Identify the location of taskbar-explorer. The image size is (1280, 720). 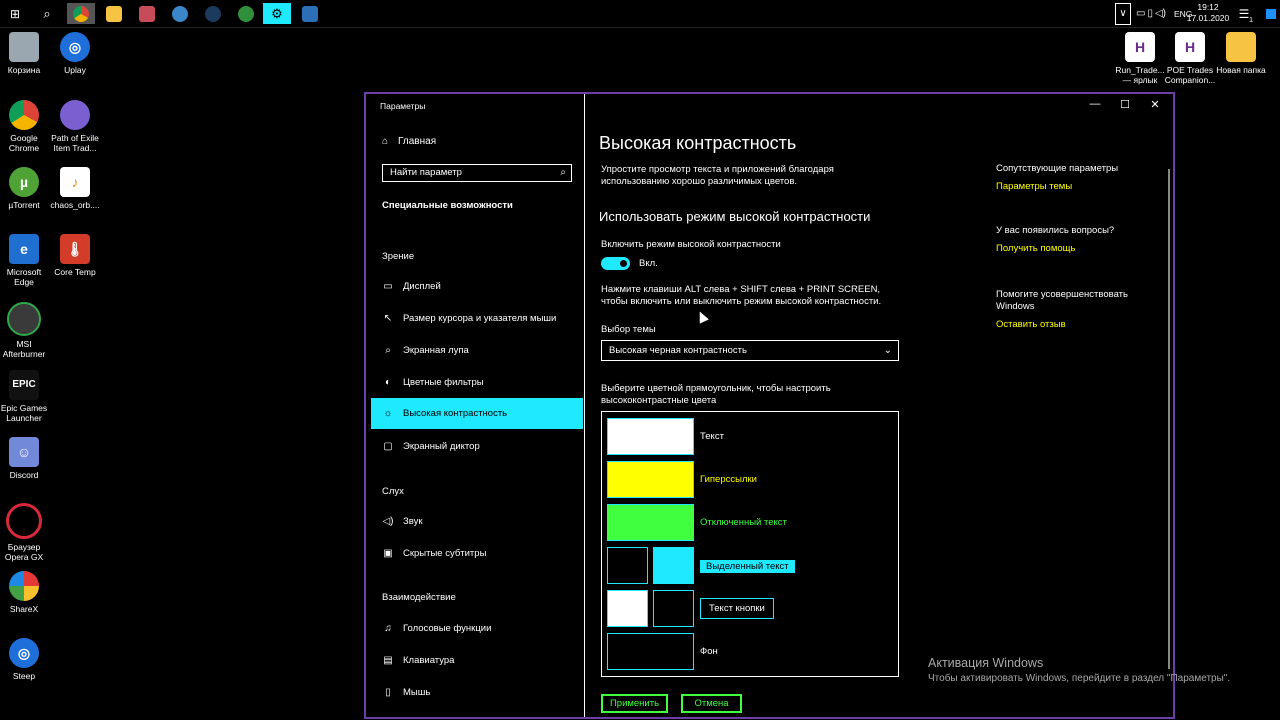
(114, 13).